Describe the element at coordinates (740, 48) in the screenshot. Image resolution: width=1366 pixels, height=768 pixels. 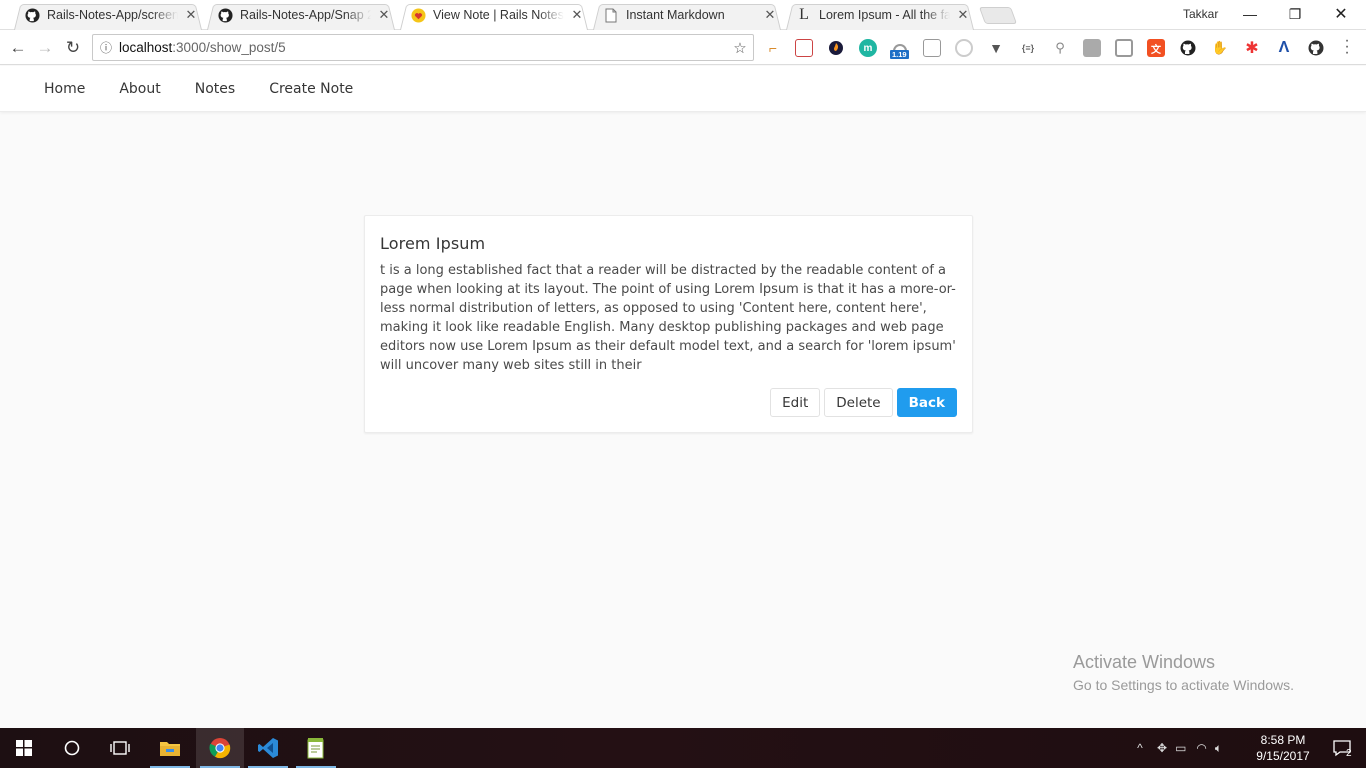
I see `bookmark-star-icon: ☆` at that location.